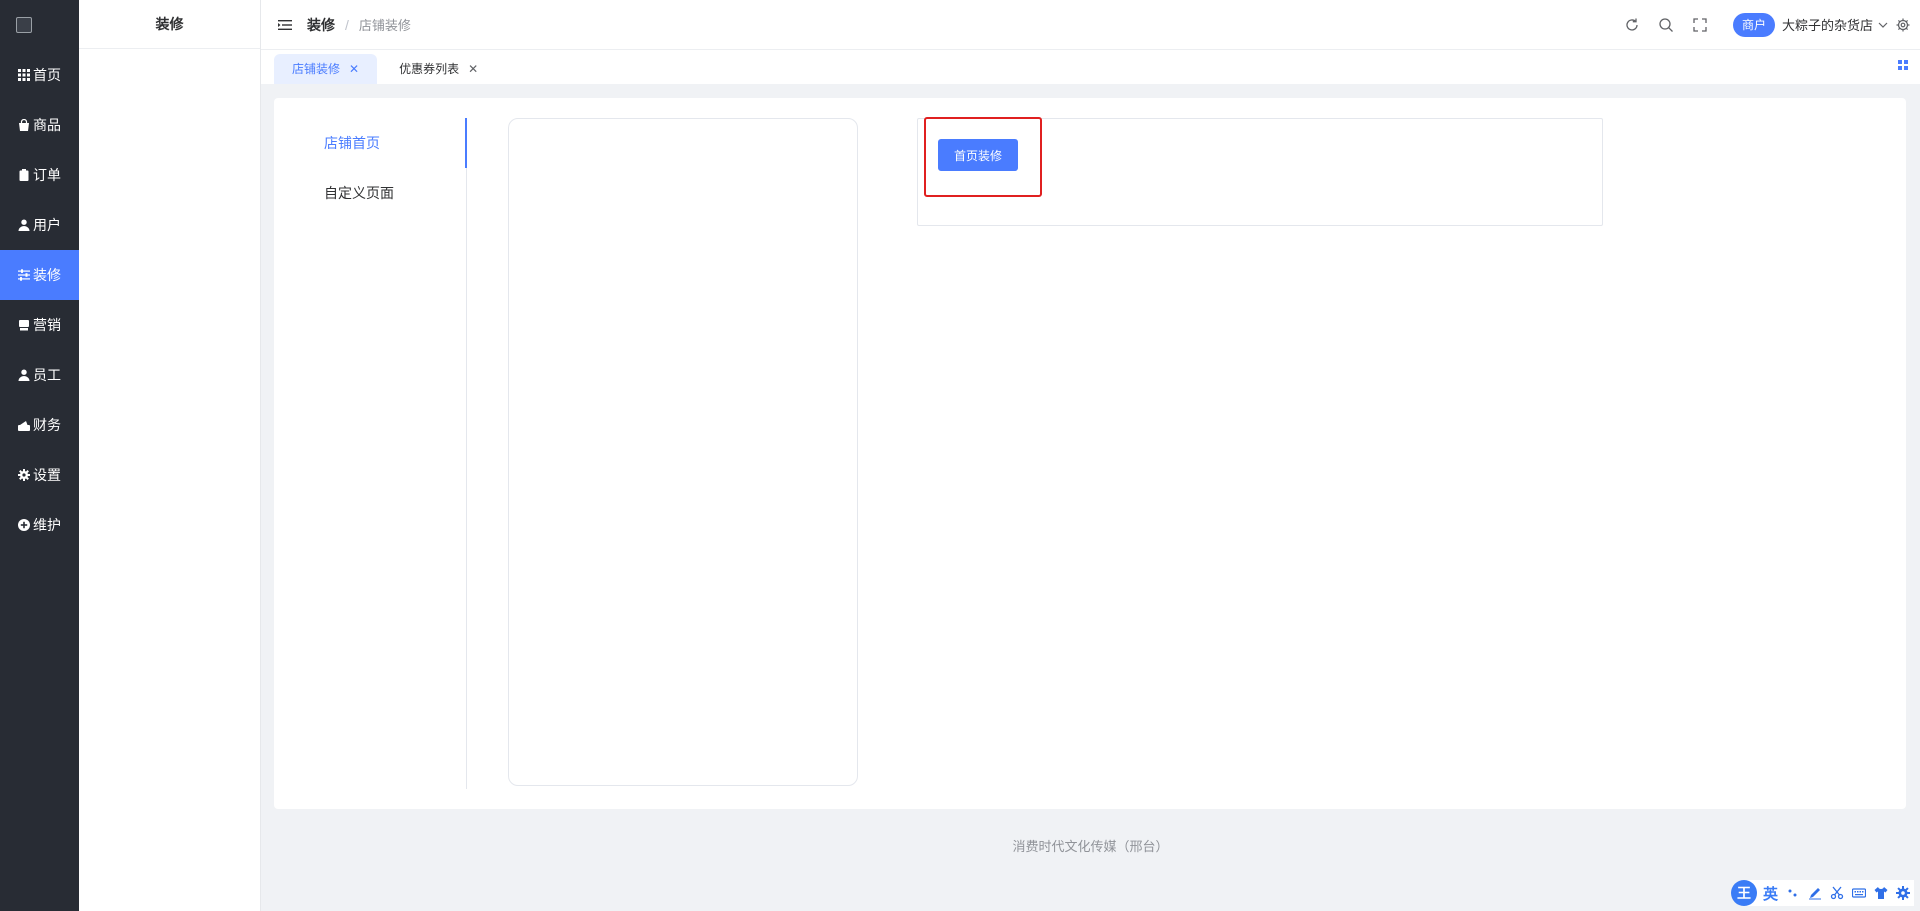  I want to click on sidebar-item-users: 用户, so click(39, 225).